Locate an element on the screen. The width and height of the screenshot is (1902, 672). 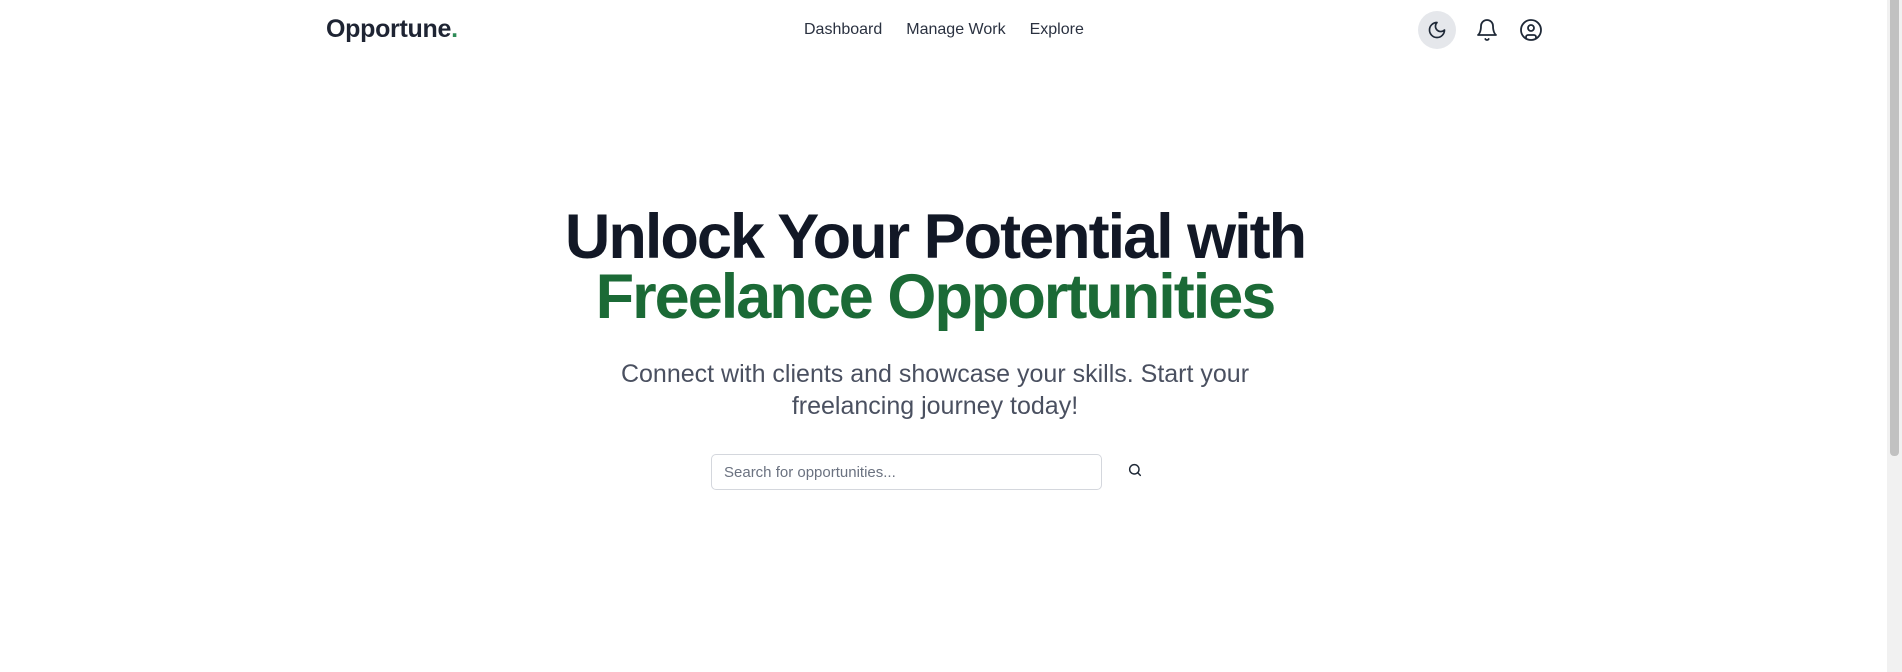
hero-subtitle-line2: freelancing journey today! is located at coordinates (935, 406).